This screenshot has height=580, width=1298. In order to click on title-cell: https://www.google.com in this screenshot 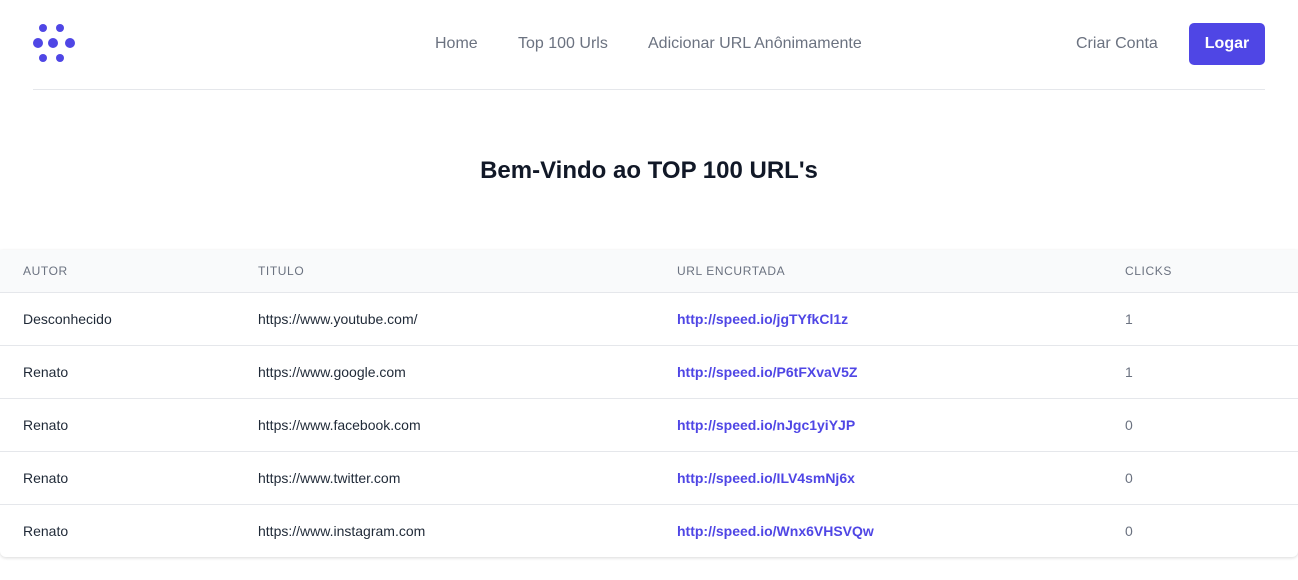, I will do `click(332, 371)`.